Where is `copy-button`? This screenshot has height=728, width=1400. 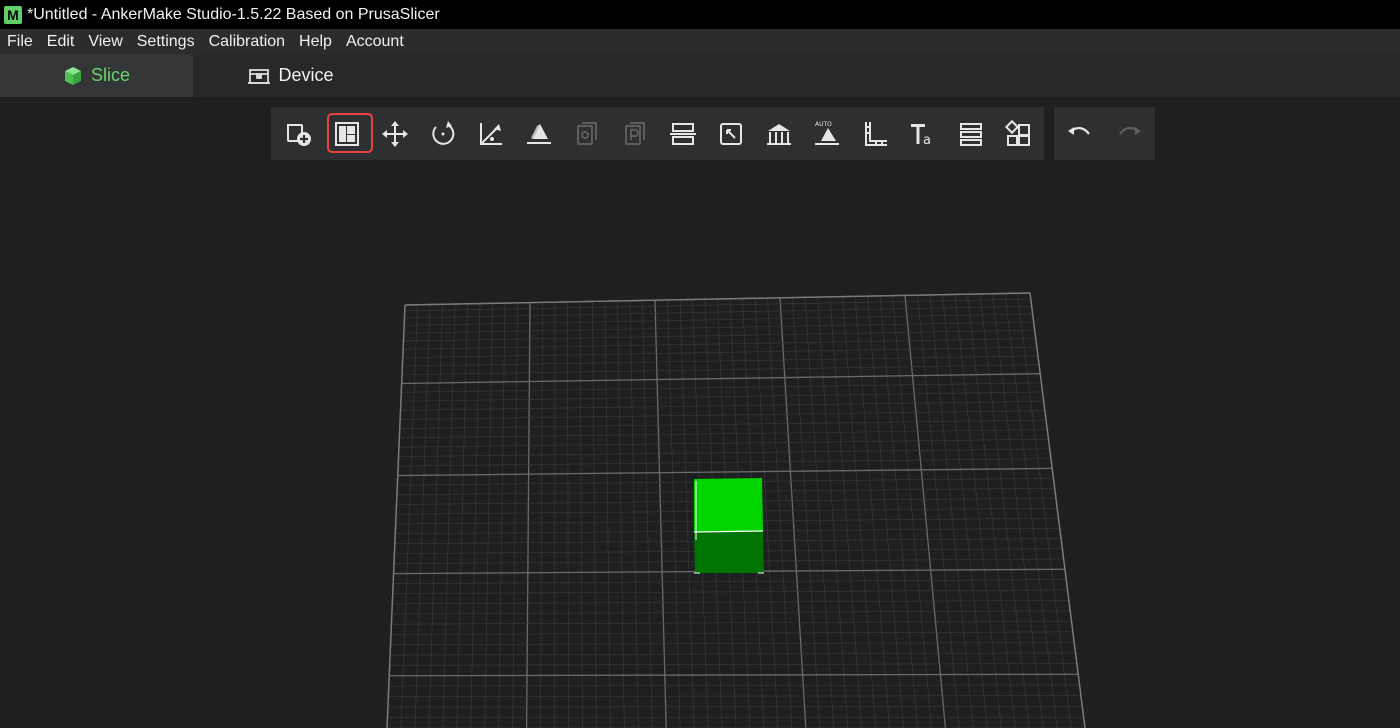 copy-button is located at coordinates (587, 133).